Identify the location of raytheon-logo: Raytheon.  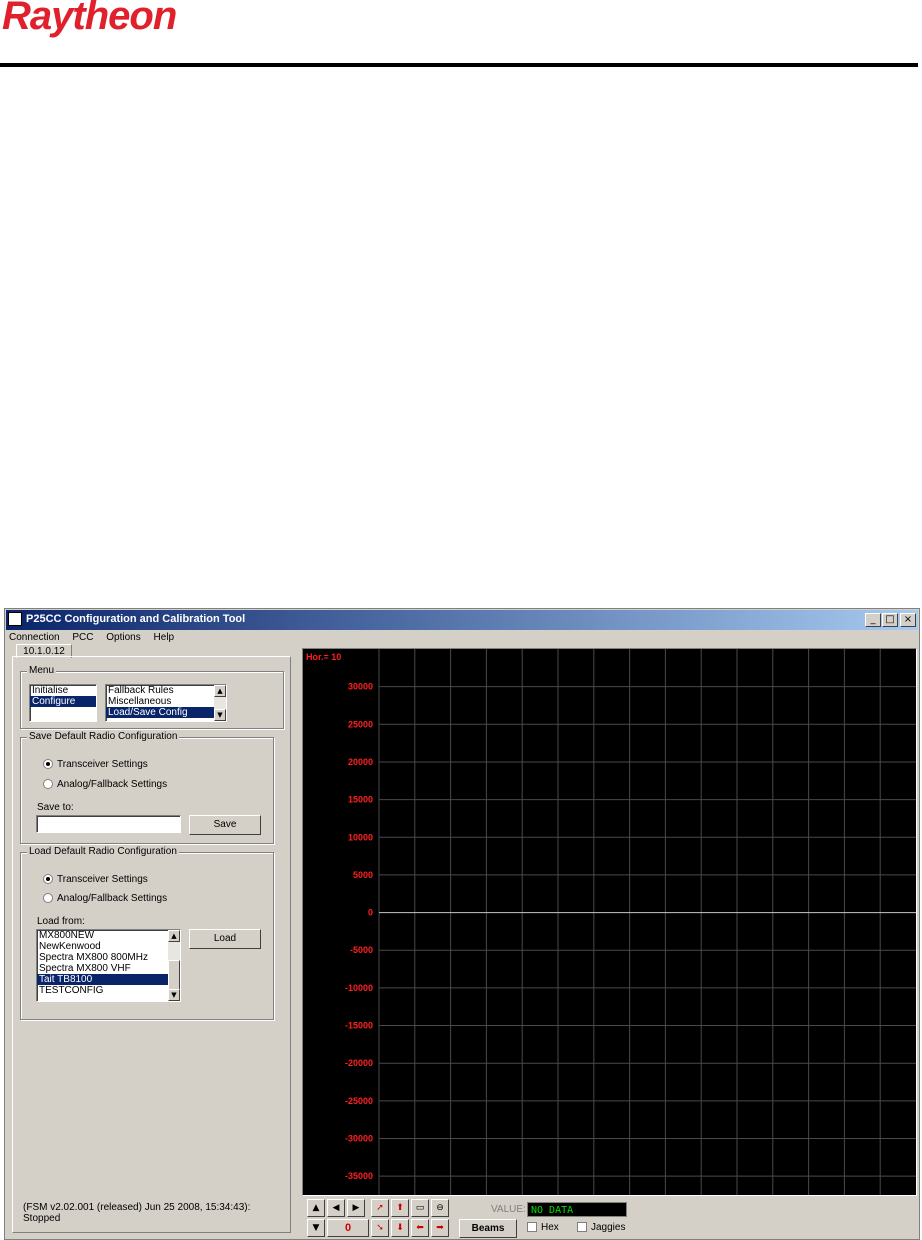
(89, 19).